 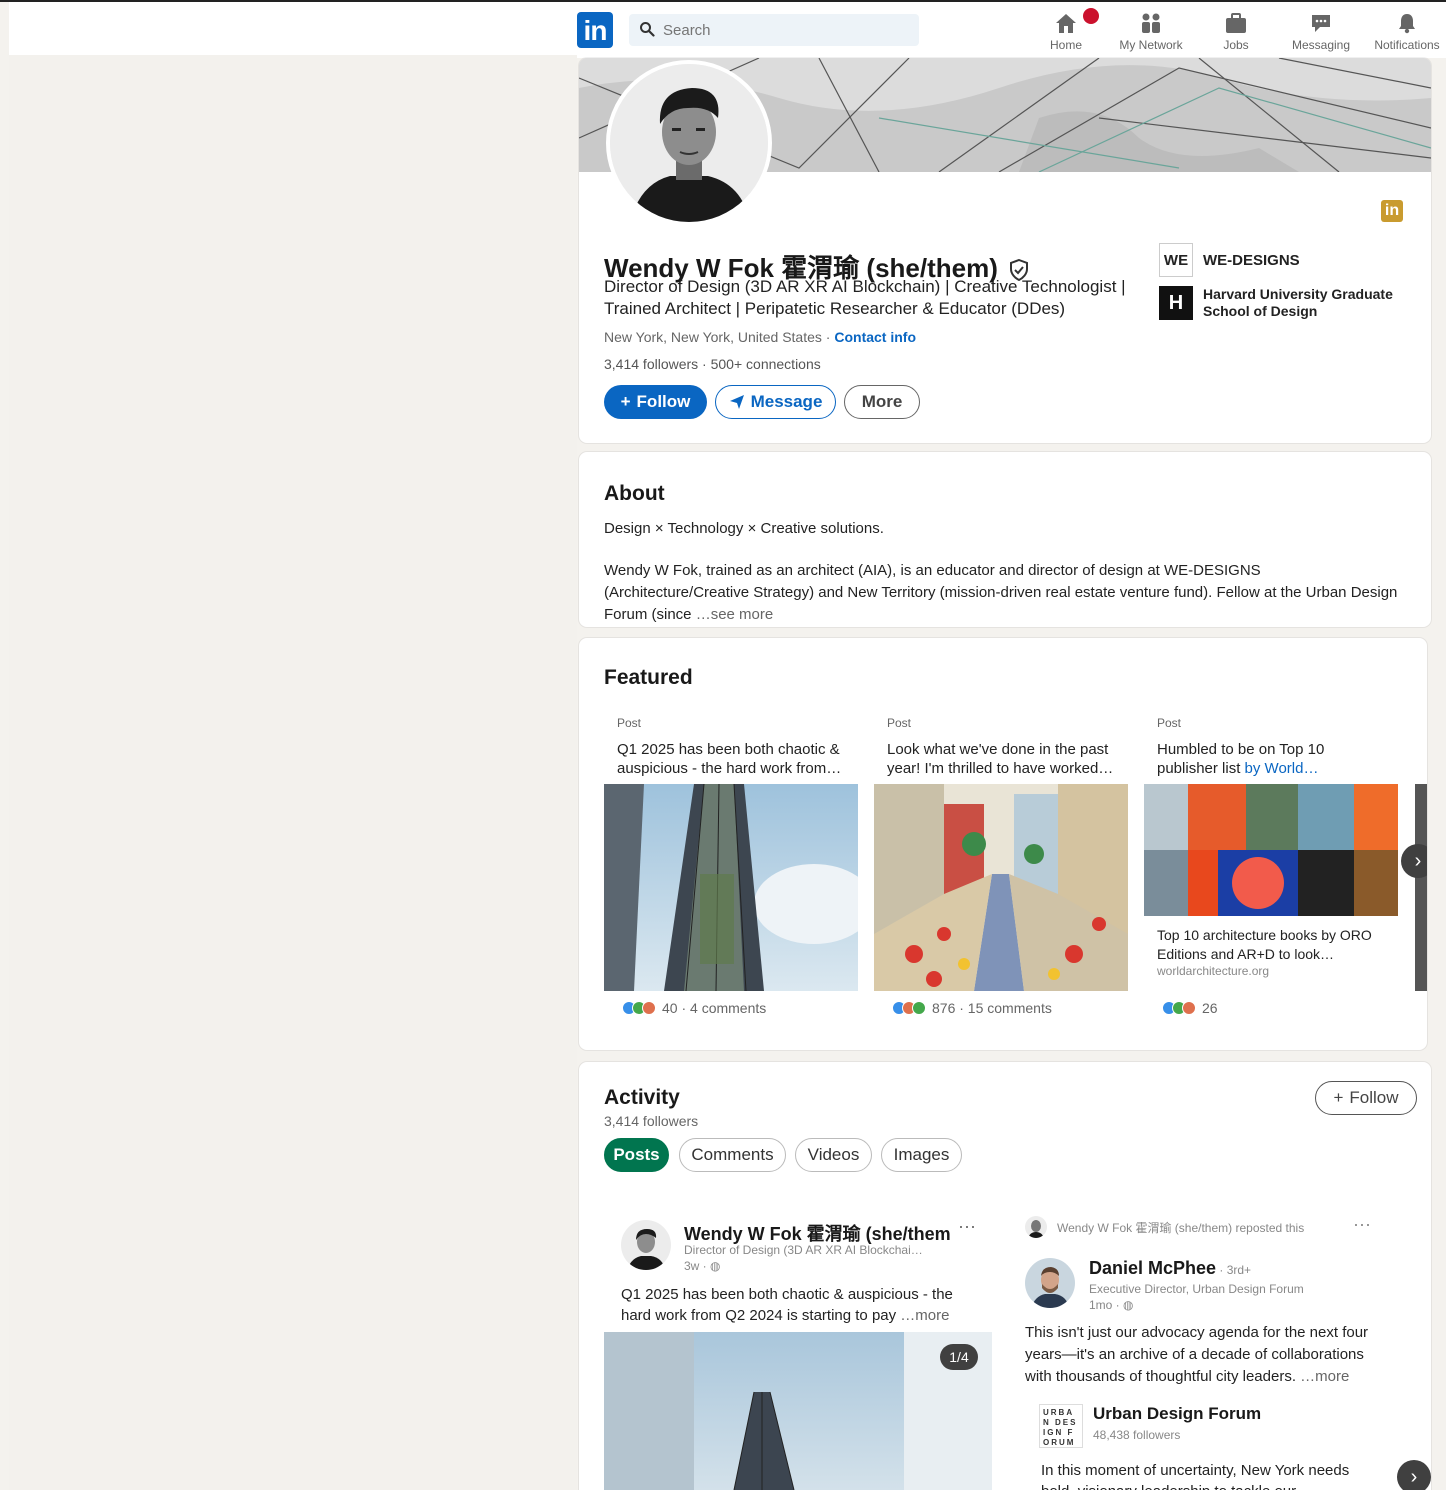 I want to click on nav-home: Home, so click(x=1070, y=31).